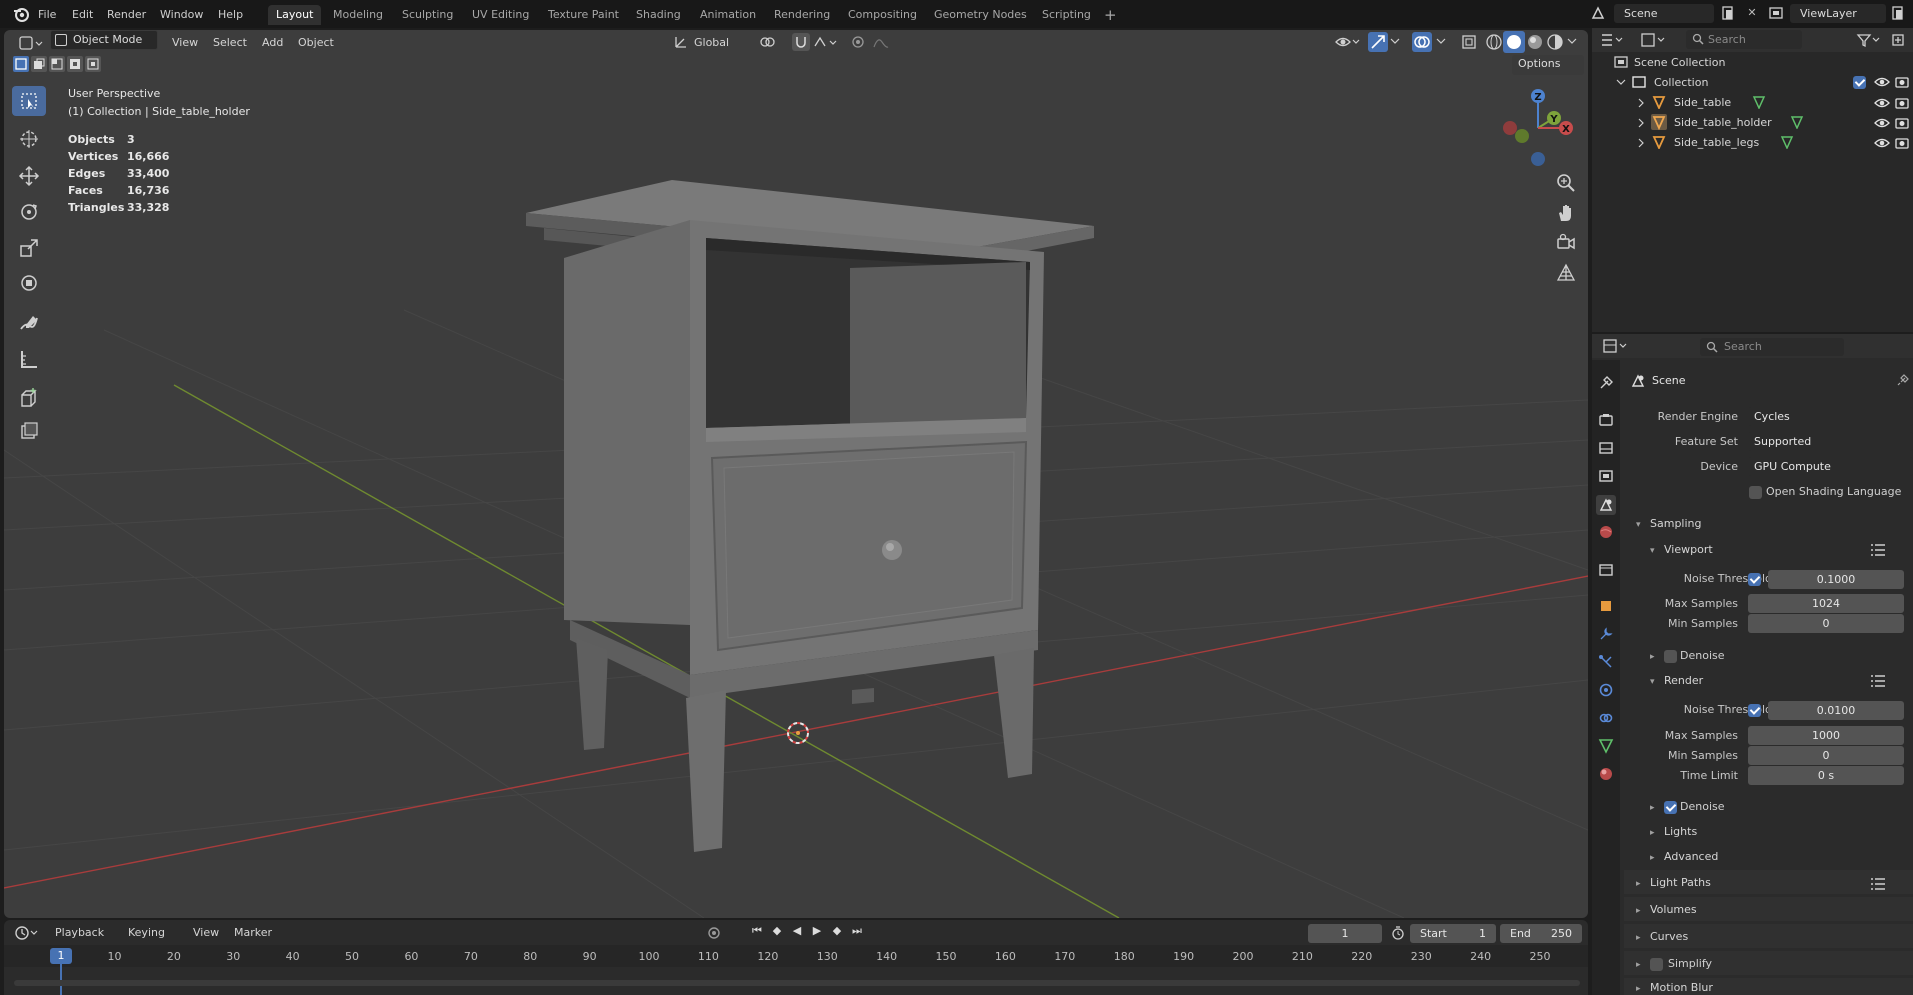 Image resolution: width=1913 pixels, height=995 pixels. Describe the element at coordinates (802, 15) in the screenshot. I see `tab-rendering: Rendering` at that location.